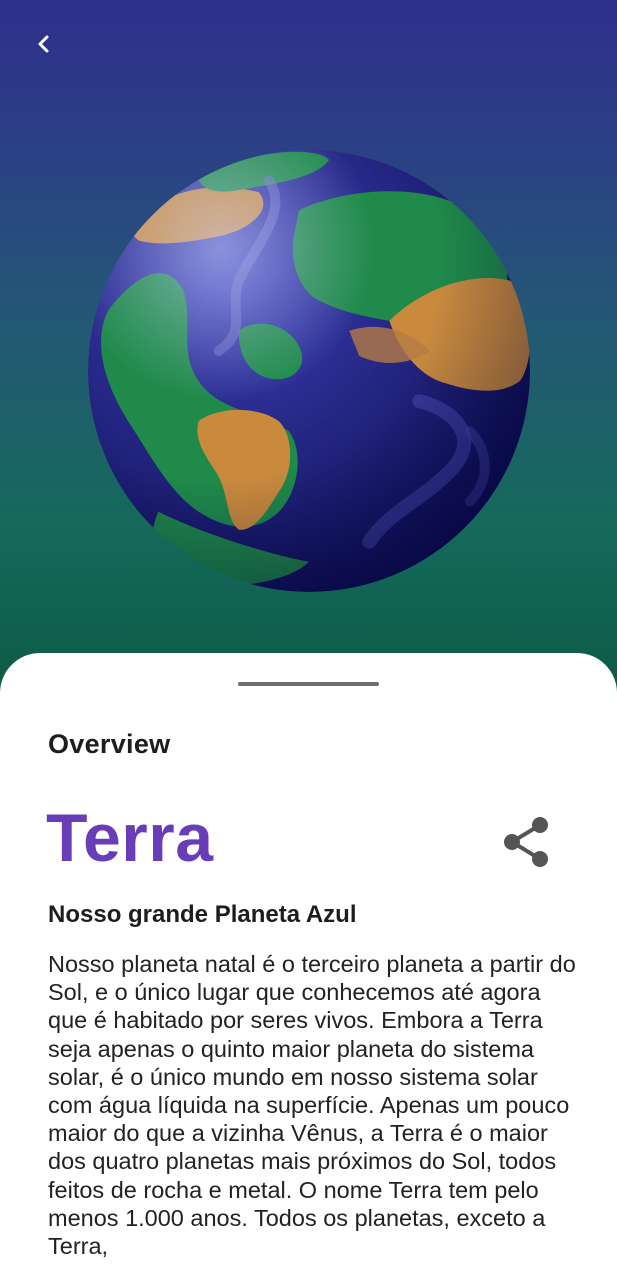  I want to click on back-button, so click(44, 44).